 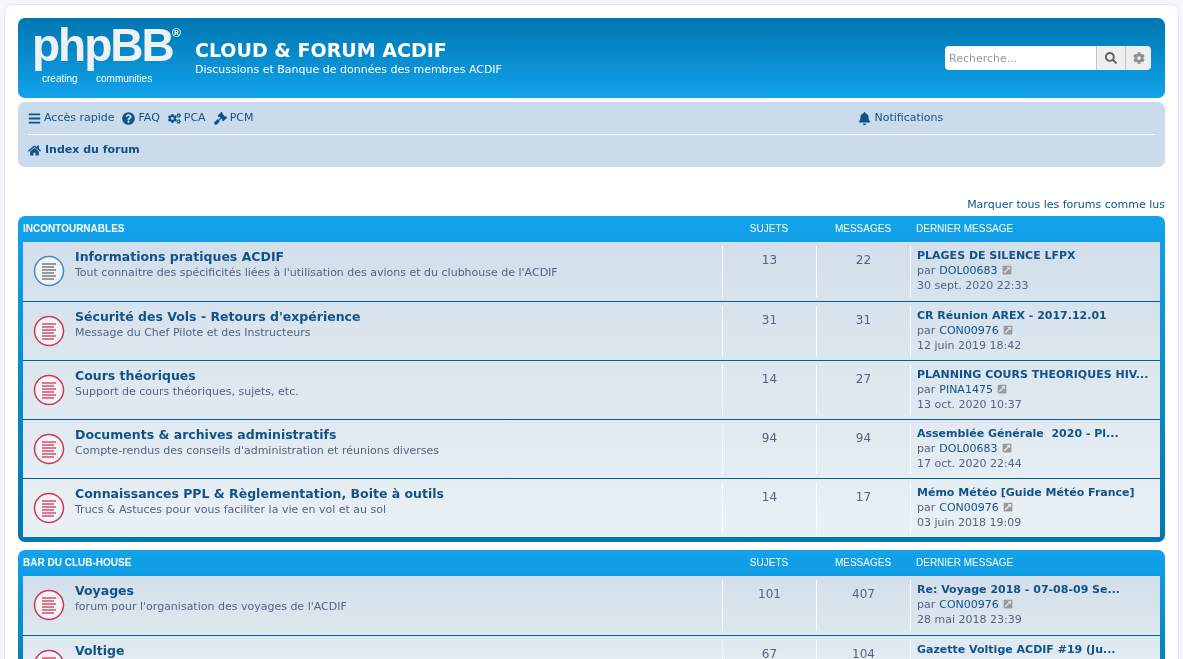 What do you see at coordinates (220, 118) in the screenshot?
I see `gavel-icon` at bounding box center [220, 118].